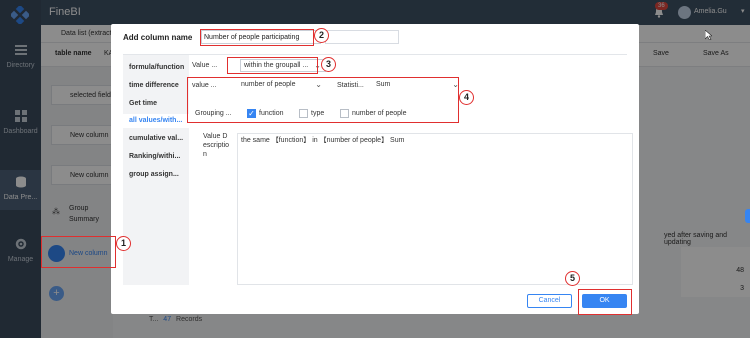 This screenshot has width=750, height=338. I want to click on dialog-title: Add column name, so click(158, 37).